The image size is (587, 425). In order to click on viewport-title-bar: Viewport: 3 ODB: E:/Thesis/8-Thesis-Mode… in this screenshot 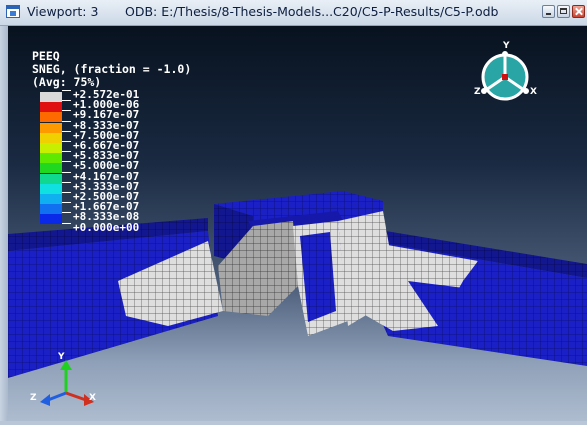, I will do `click(293, 13)`.